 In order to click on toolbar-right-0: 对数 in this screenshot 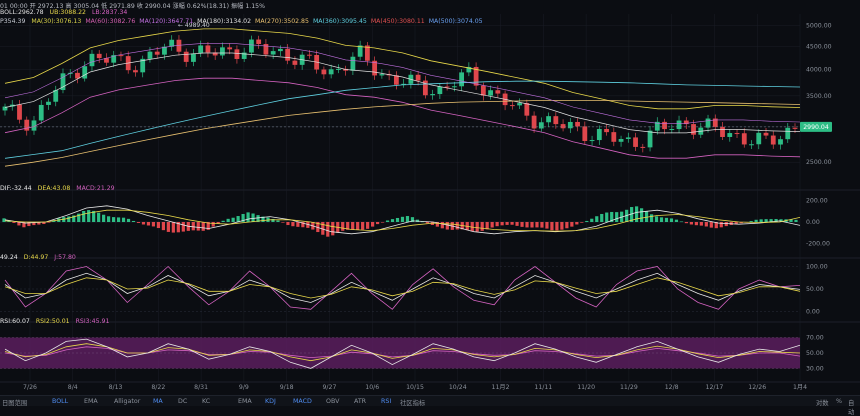, I will do `click(822, 402)`.